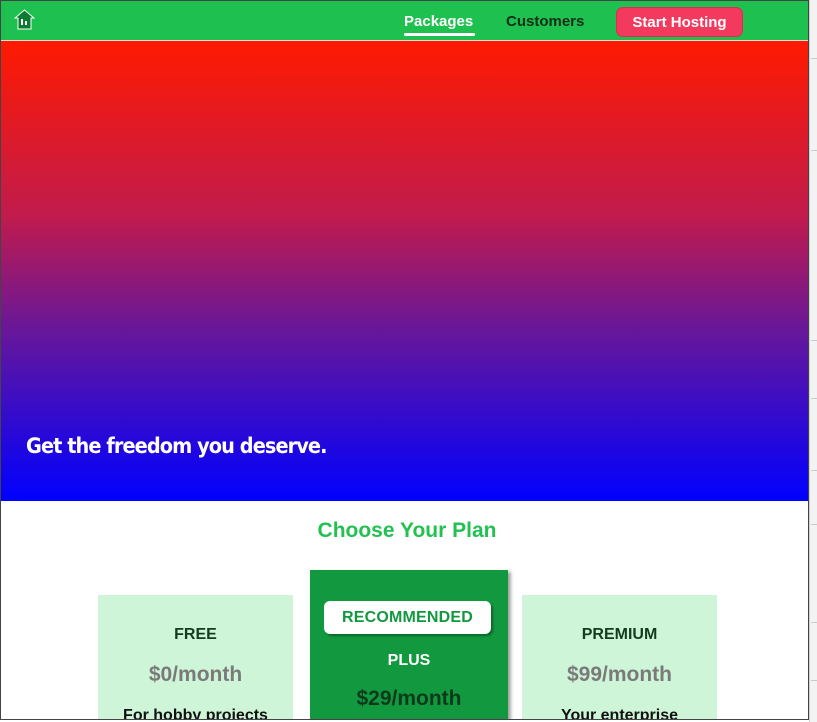 This screenshot has width=817, height=722. I want to click on start-hosting-button: Start Hosting, so click(679, 22).